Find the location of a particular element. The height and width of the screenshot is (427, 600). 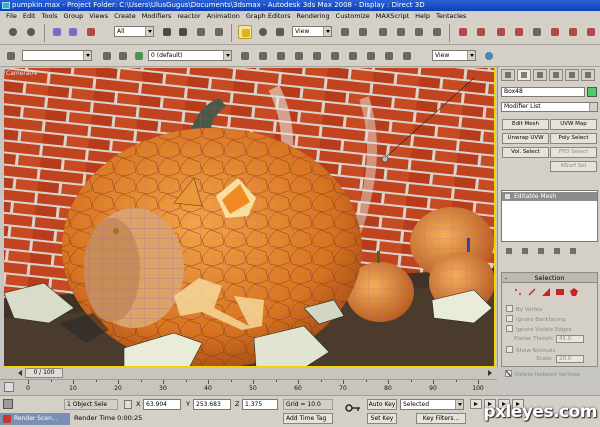

menu-rendering: Rendering is located at coordinates (312, 16).